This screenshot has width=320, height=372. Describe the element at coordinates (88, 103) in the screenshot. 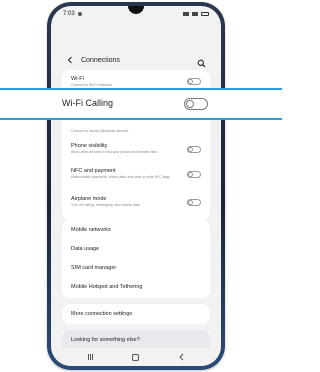

I see `wifi-calling-title: Wi-Fi Calling` at that location.